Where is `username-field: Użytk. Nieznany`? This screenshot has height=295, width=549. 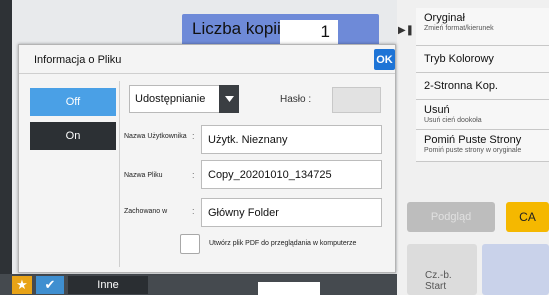
username-field: Użytk. Nieznany is located at coordinates (291, 139).